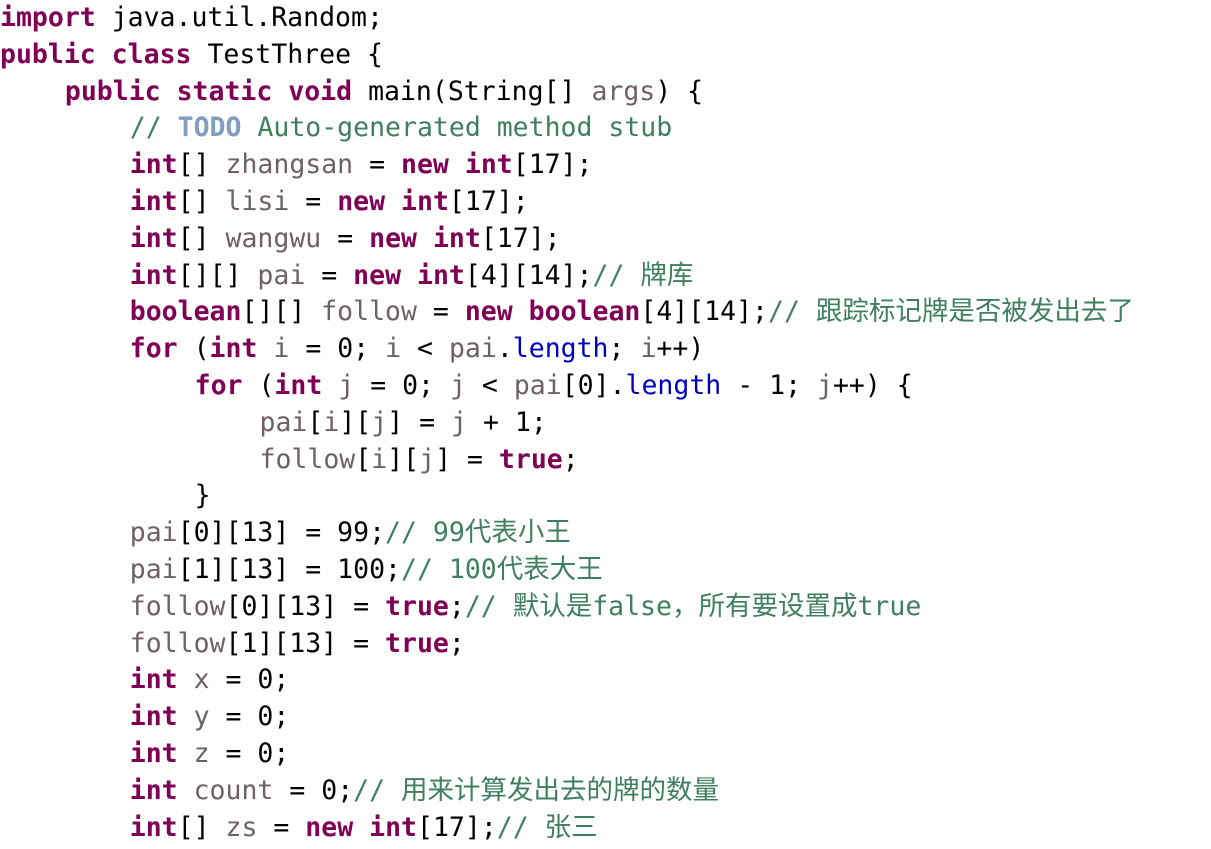 The image size is (1211, 849). Describe the element at coordinates (605, 239) in the screenshot. I see `code-line: int[] wangwu = new int[17];` at that location.